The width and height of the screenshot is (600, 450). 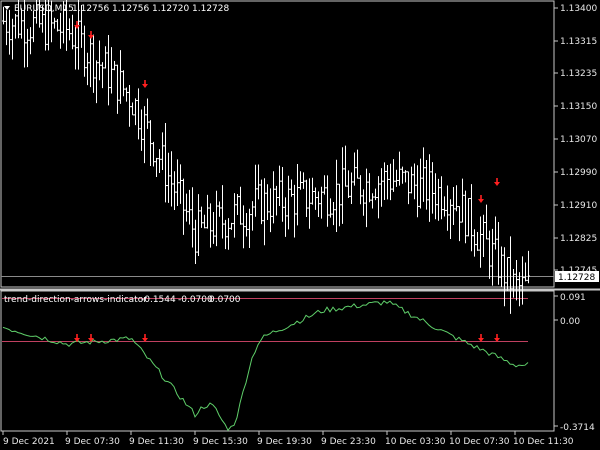 I want to click on time-tick: 9 Dec 23:30, so click(x=348, y=442).